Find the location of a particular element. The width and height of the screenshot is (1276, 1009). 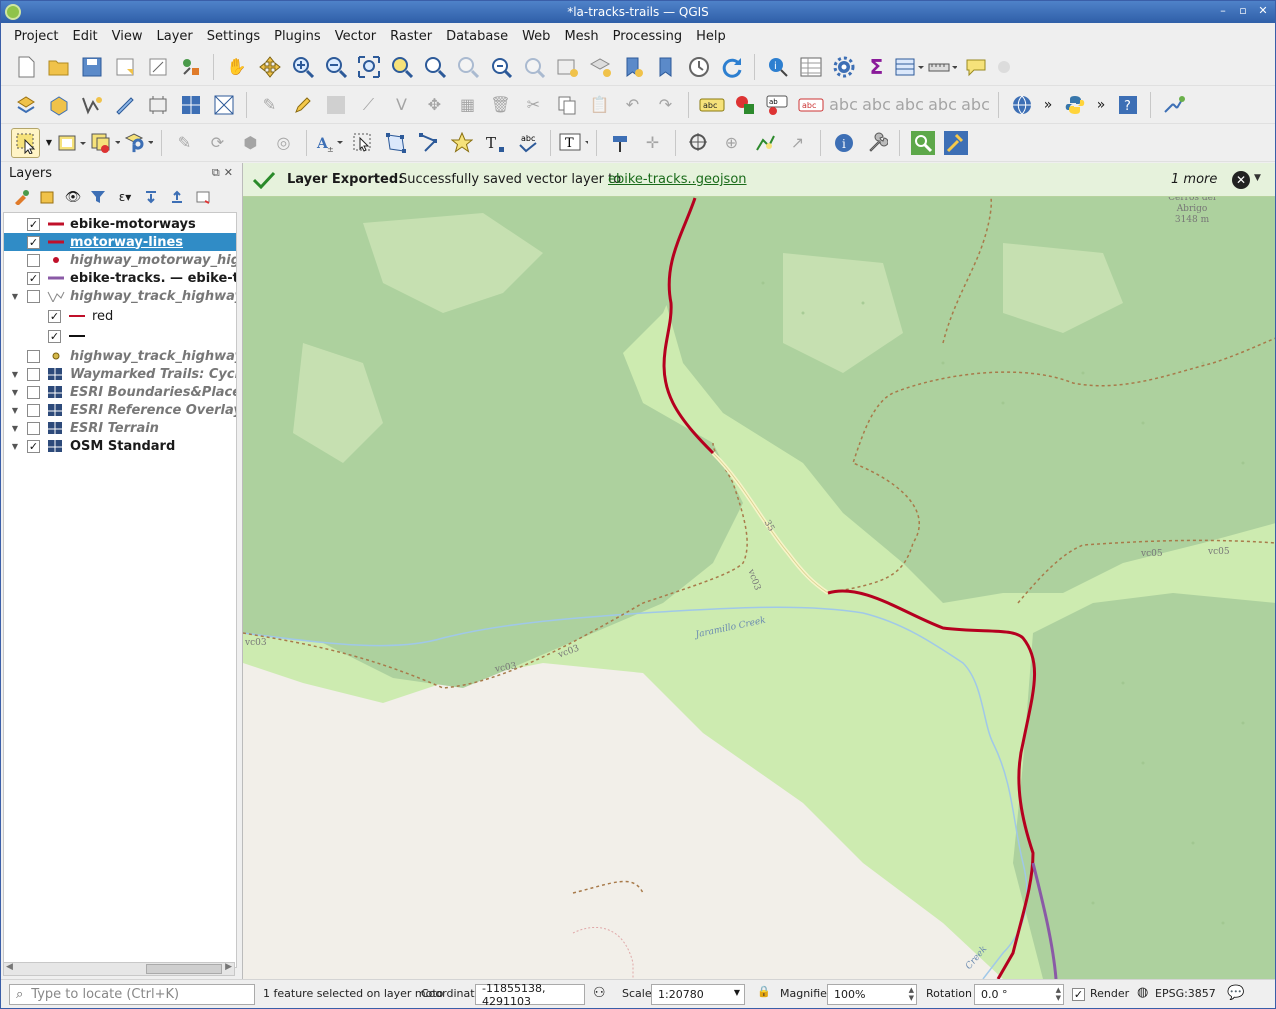

coordinate-capture-icon: ⊕ is located at coordinates (731, 143).